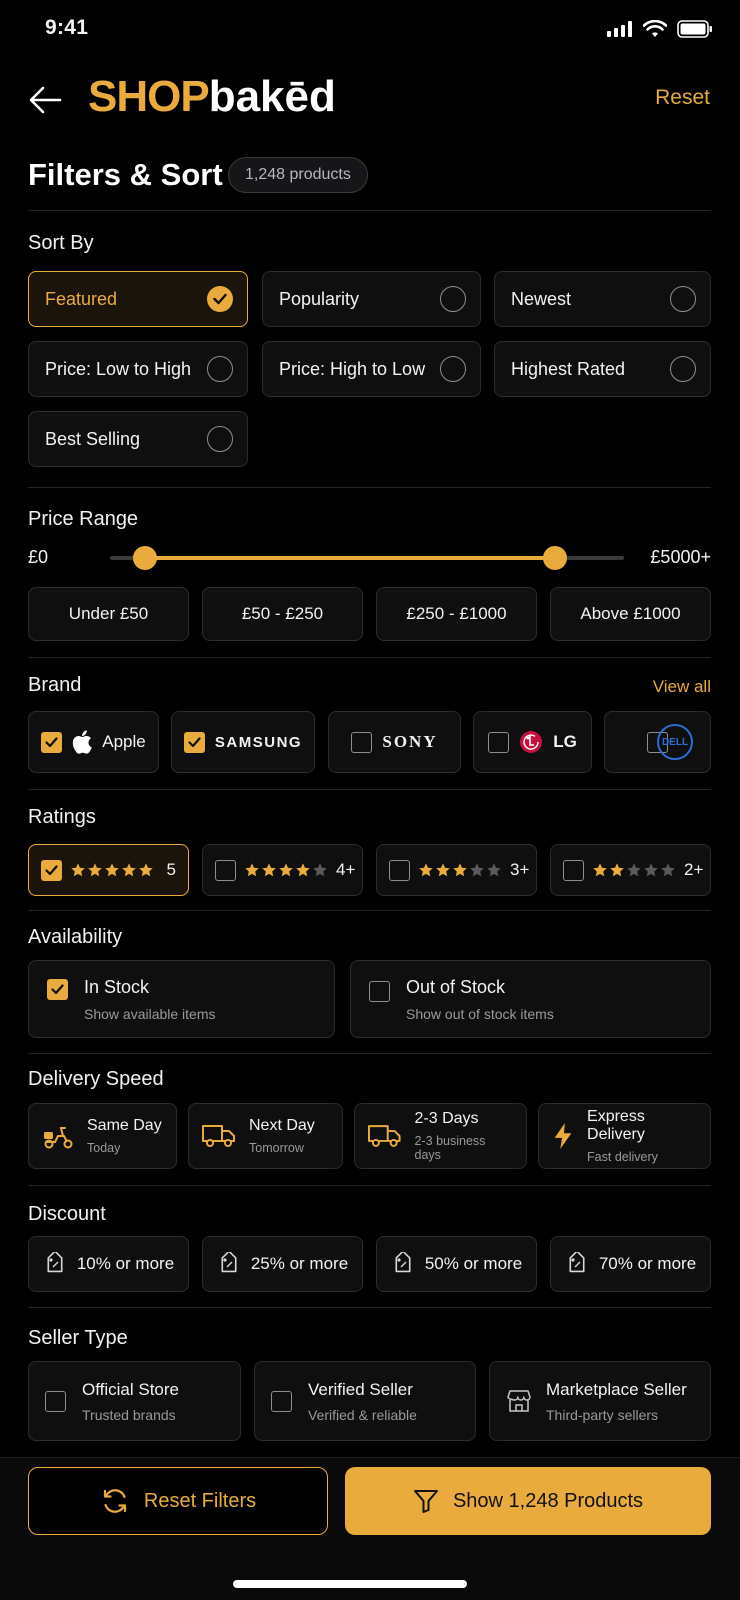  Describe the element at coordinates (108, 614) in the screenshot. I see `price-chip: Under £50` at that location.